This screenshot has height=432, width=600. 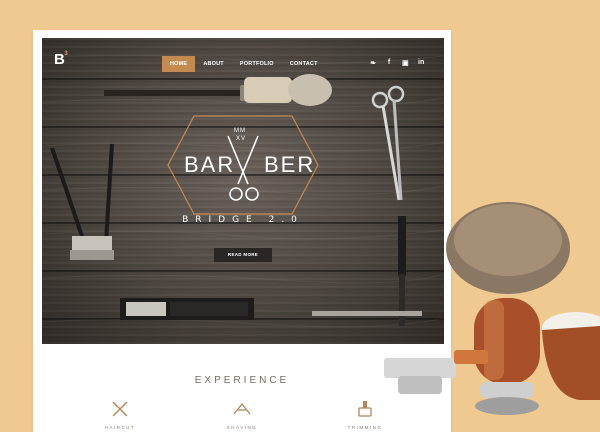 I want to click on service-shaving-label: SHAVING, so click(x=242, y=427).